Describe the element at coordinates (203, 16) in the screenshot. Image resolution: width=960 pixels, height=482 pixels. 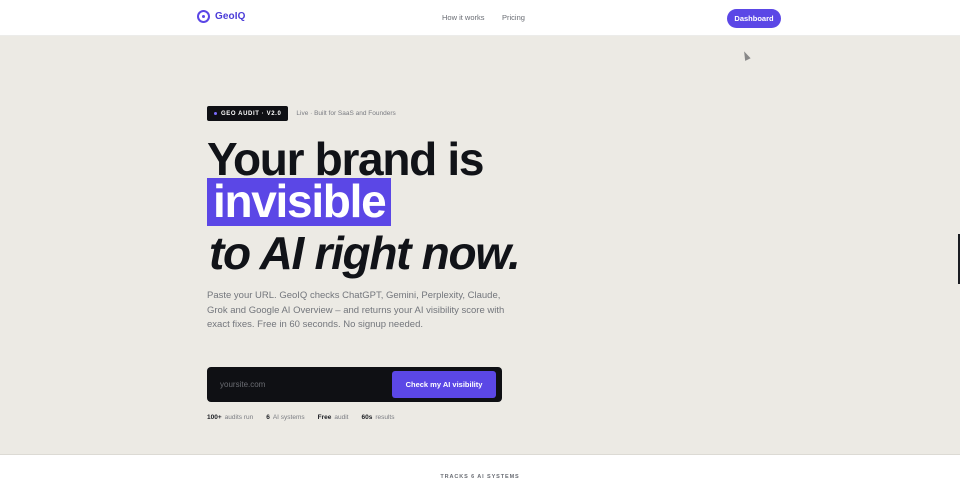
I see `geoiq-logo-icon` at that location.